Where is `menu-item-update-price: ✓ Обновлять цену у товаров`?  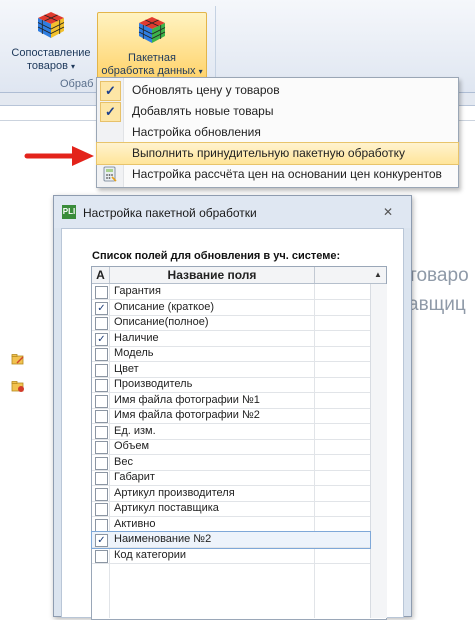
menu-item-update-price: ✓ Обновлять цену у товаров is located at coordinates (277, 90).